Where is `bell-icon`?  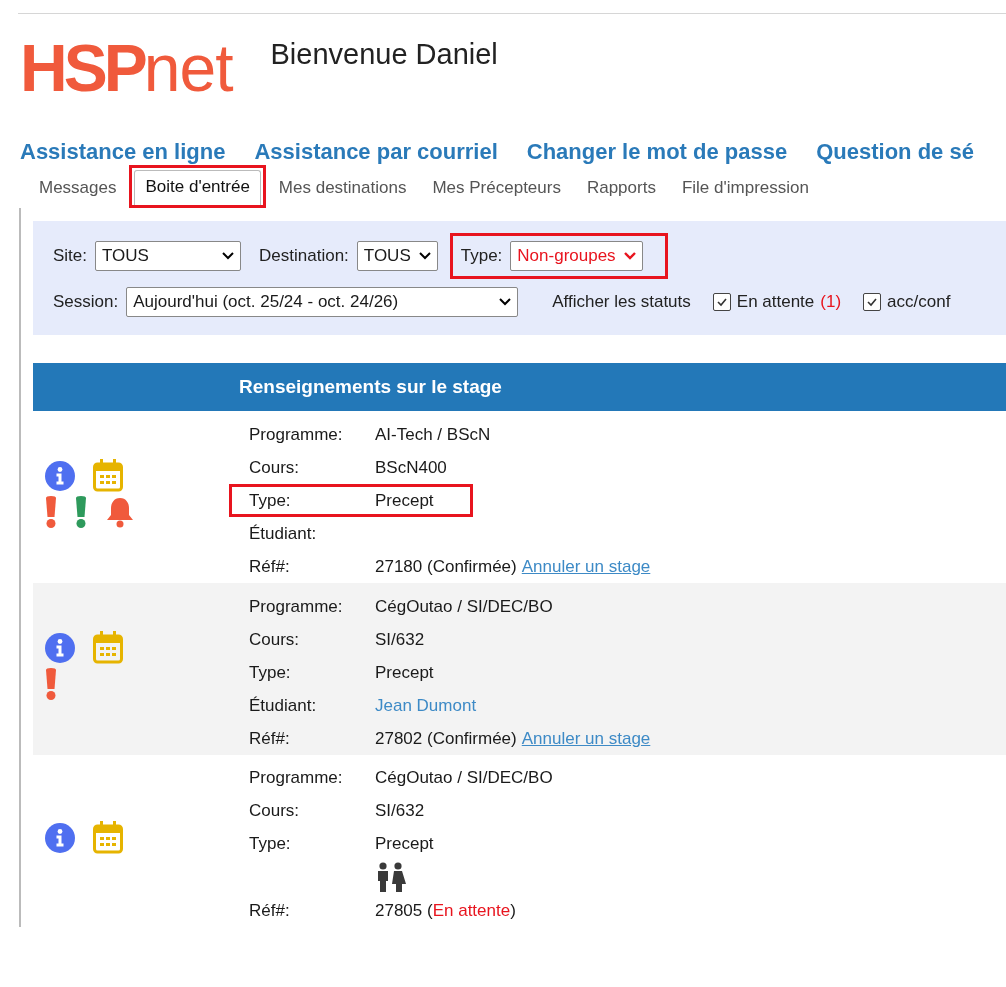
bell-icon is located at coordinates (120, 512).